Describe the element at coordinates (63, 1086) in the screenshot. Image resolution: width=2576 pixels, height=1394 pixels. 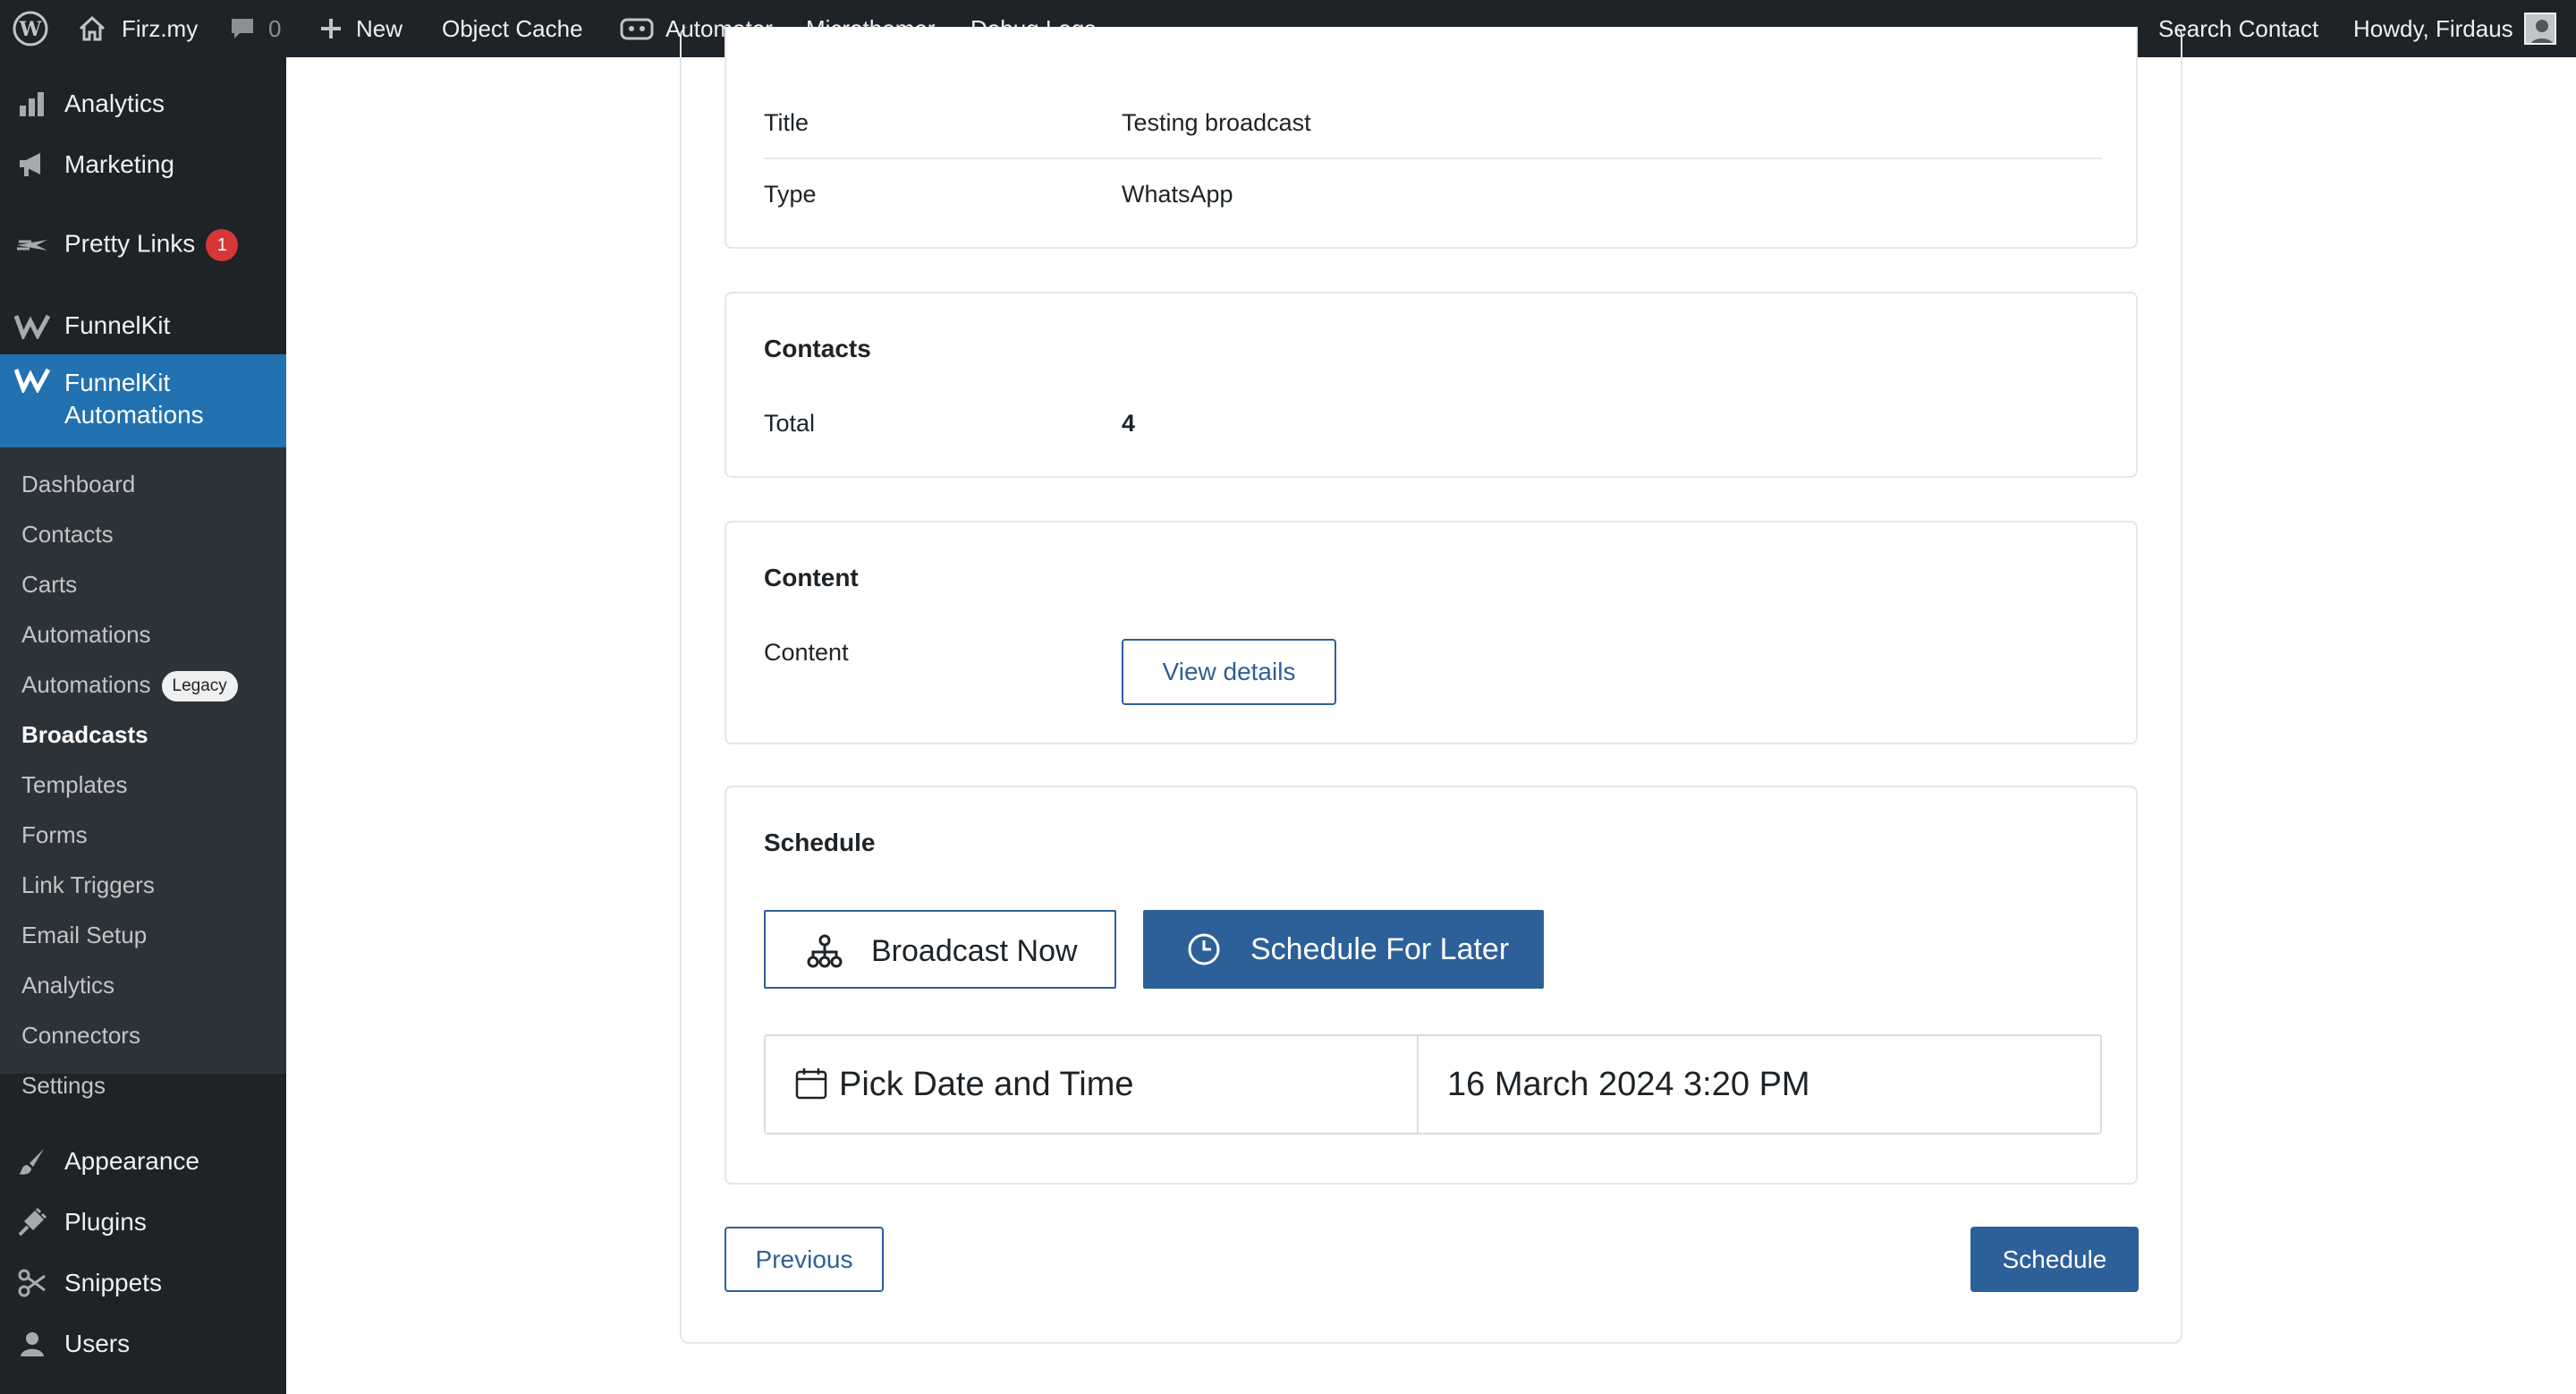
I see `submenu-settings: Settings` at that location.